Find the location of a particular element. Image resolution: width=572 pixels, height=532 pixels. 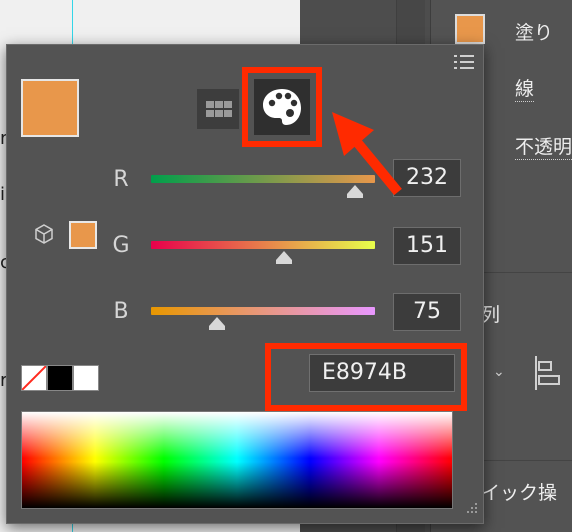

swatch-grid-mode-button is located at coordinates (218, 109).